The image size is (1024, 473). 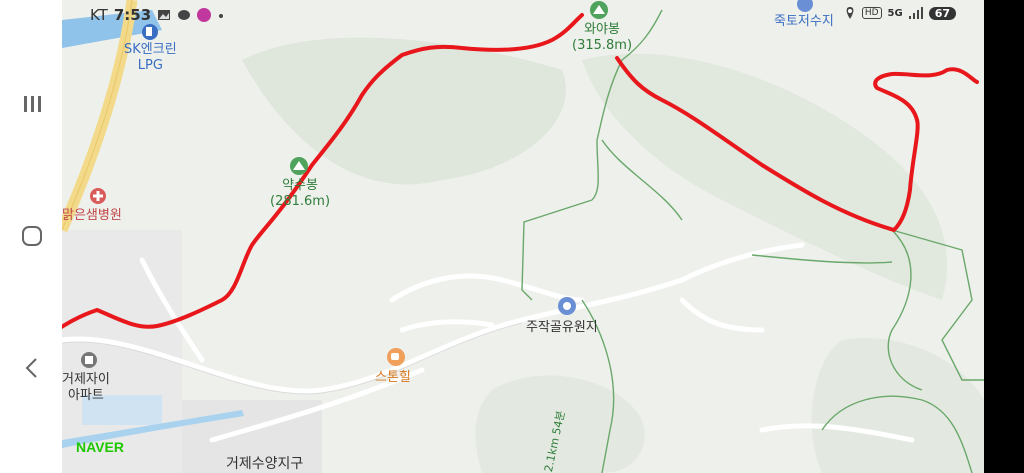 What do you see at coordinates (805, 6) in the screenshot?
I see `reservoir-marker` at bounding box center [805, 6].